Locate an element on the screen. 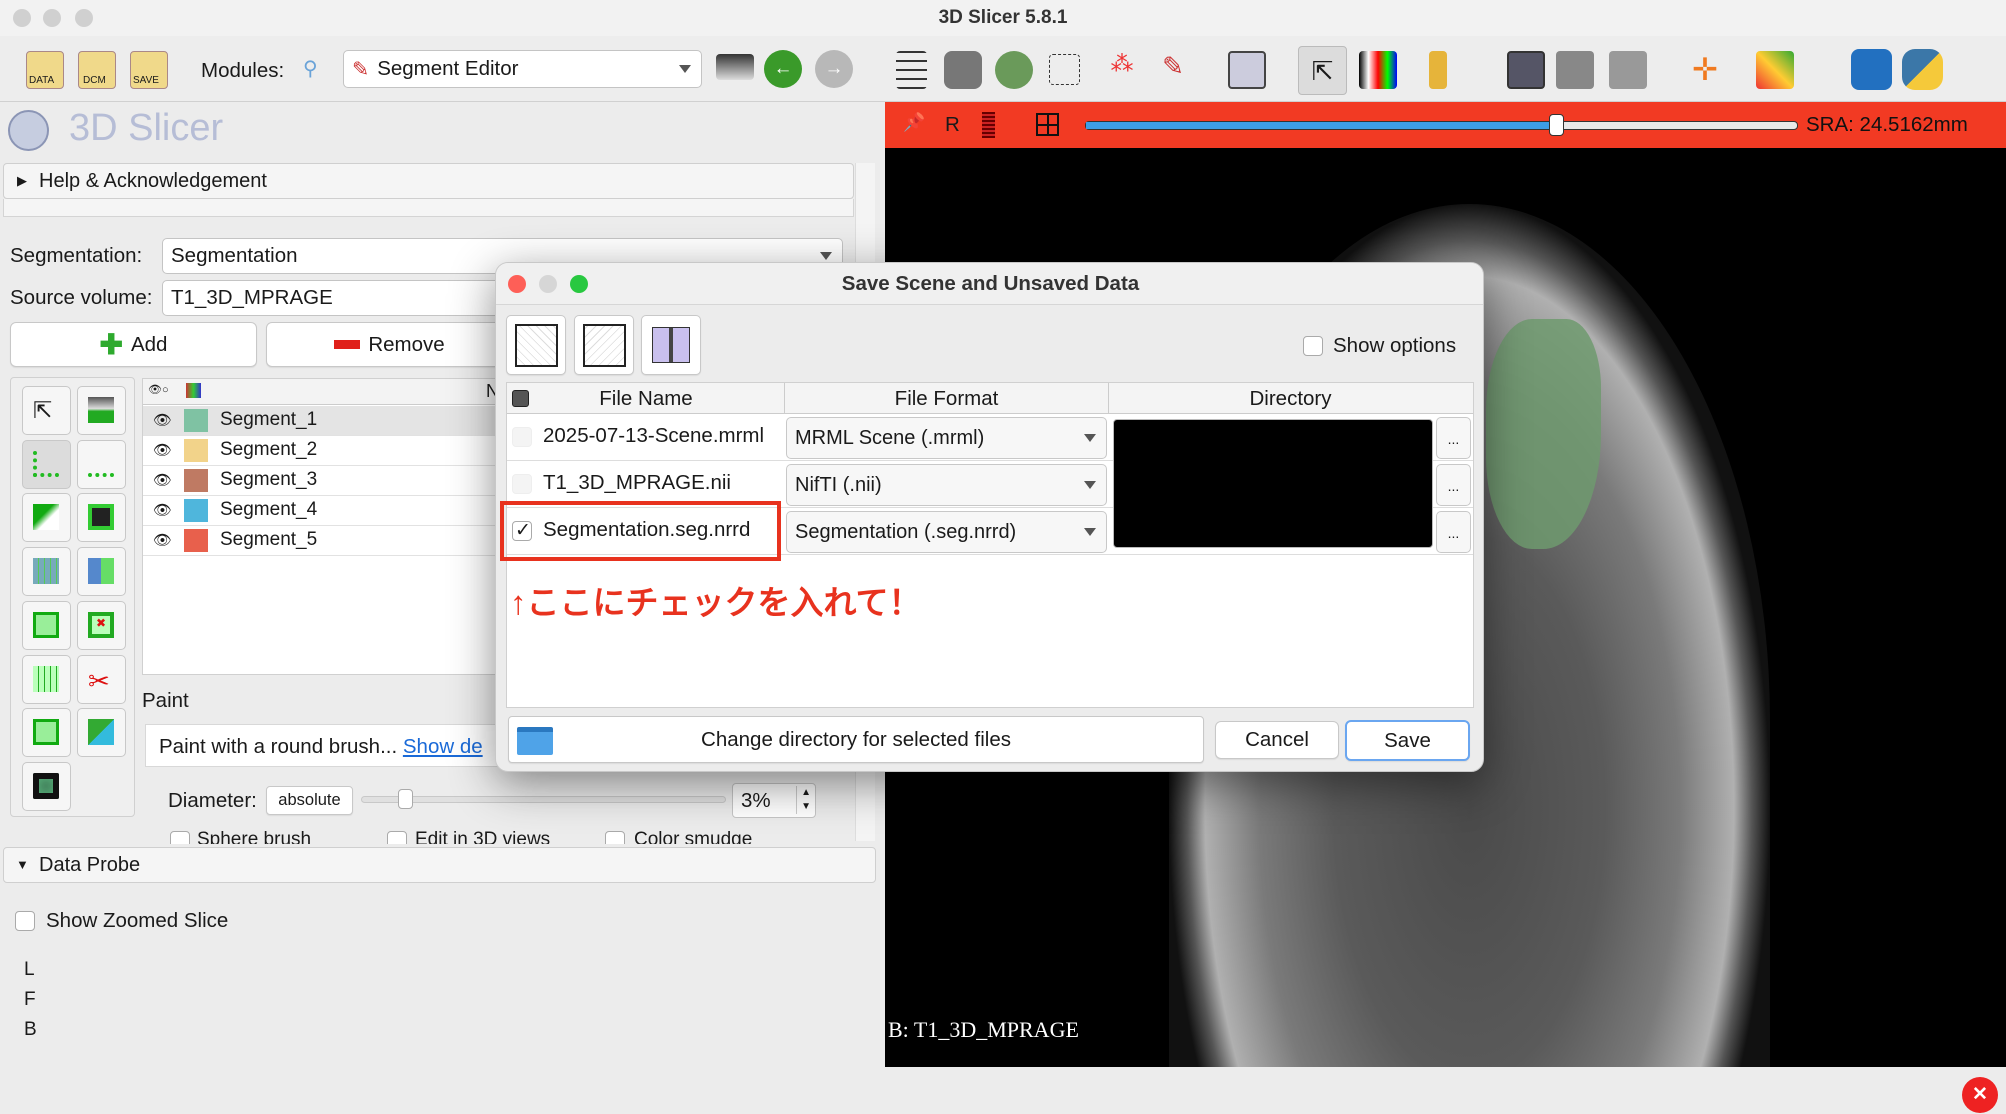 Image resolution: width=2006 pixels, height=1114 pixels. file-format-selector: MRML Scene (.mrml) is located at coordinates (946, 438).